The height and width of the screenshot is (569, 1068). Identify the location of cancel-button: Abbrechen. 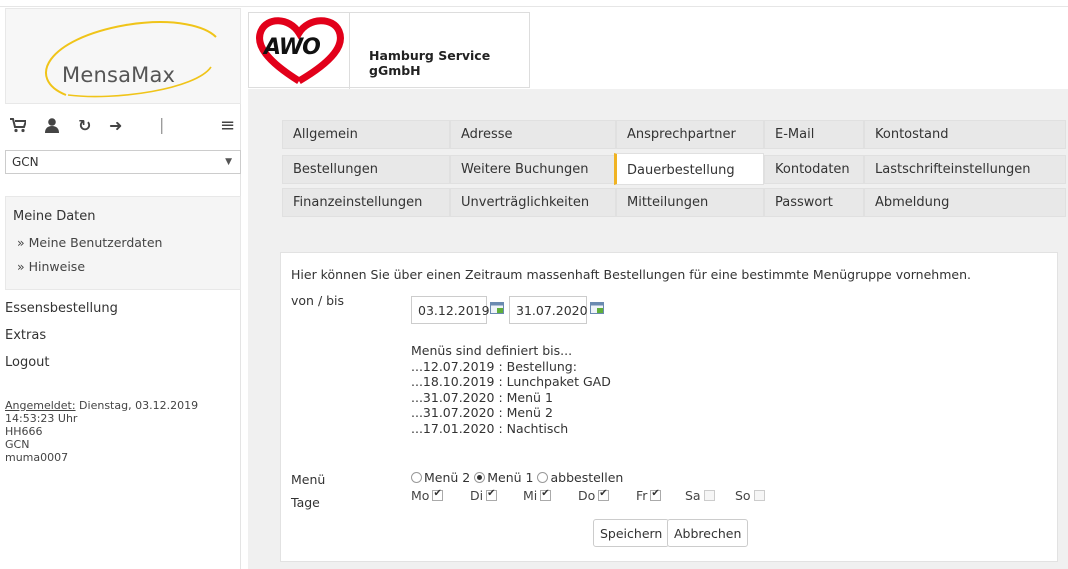
(708, 533).